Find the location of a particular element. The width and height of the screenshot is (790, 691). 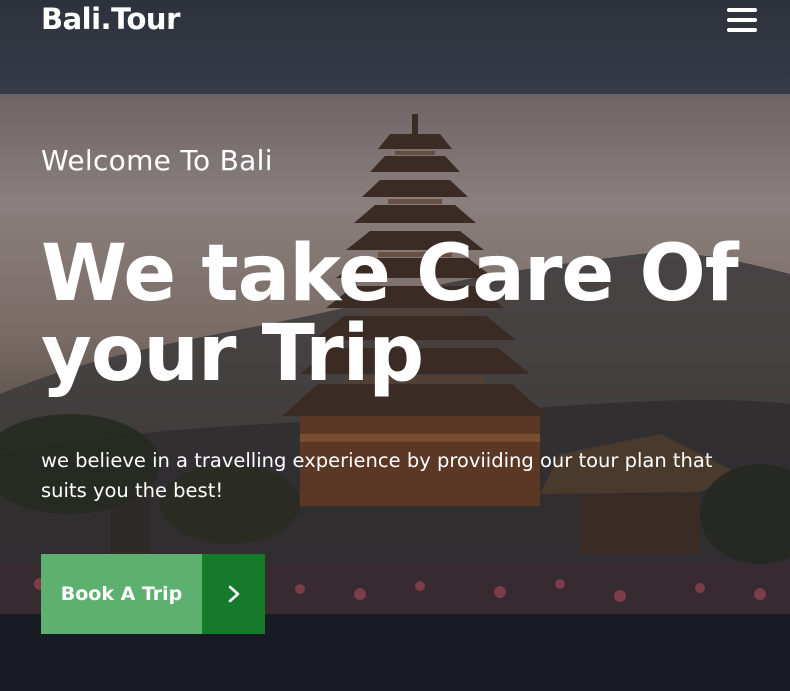

brand-logo: Bali.Tour is located at coordinates (110, 19).